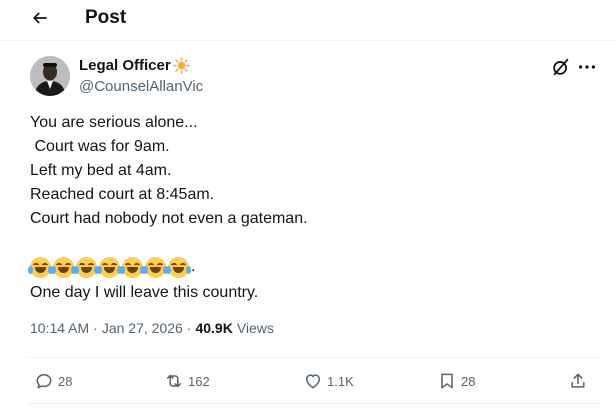 This screenshot has height=415, width=616. Describe the element at coordinates (456, 381) in the screenshot. I see `bookmark-button: 28` at that location.